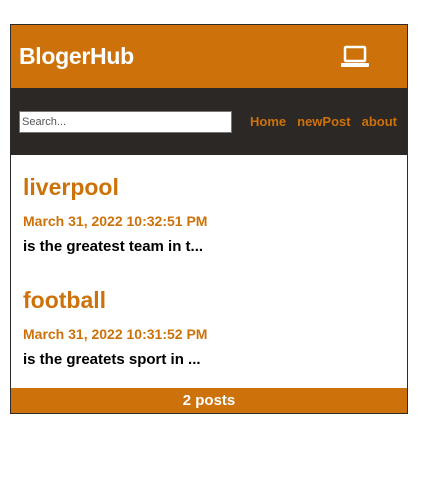 This screenshot has height=477, width=421. What do you see at coordinates (355, 56) in the screenshot?
I see `laptop-icon` at bounding box center [355, 56].